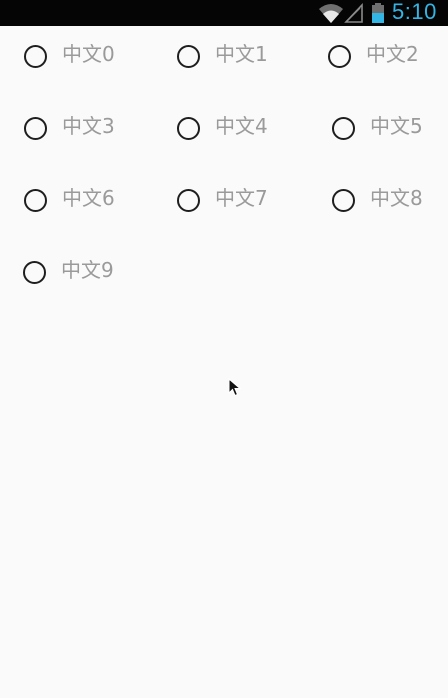 The width and height of the screenshot is (448, 698). Describe the element at coordinates (414, 12) in the screenshot. I see `status-time: 5:10` at that location.